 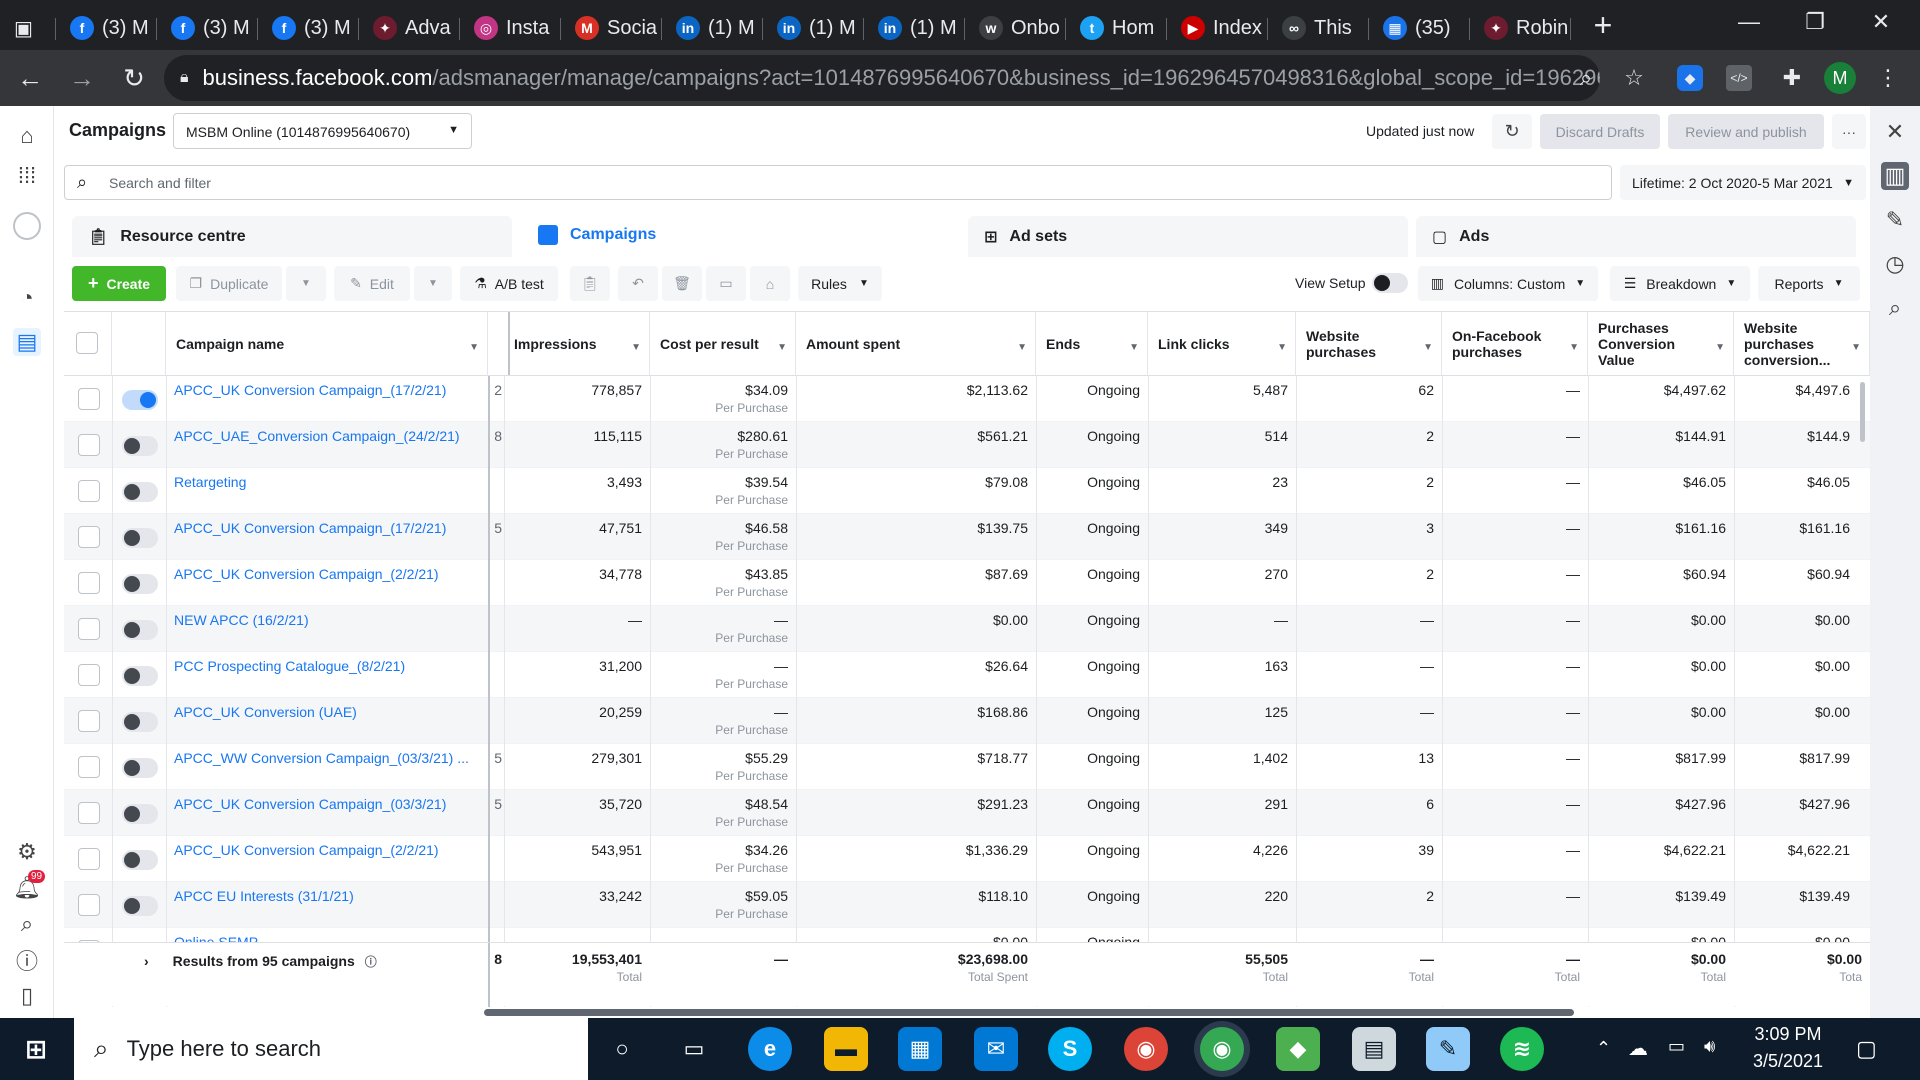 I want to click on charts-icon: ▥, so click(x=1895, y=176).